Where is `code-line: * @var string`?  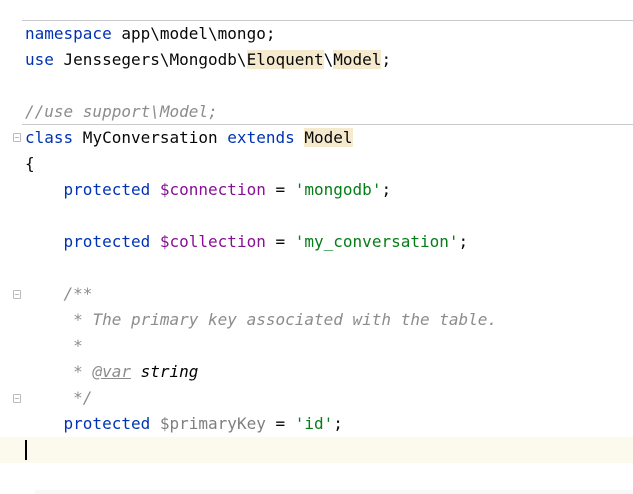
code-line: * @var string is located at coordinates (111, 372).